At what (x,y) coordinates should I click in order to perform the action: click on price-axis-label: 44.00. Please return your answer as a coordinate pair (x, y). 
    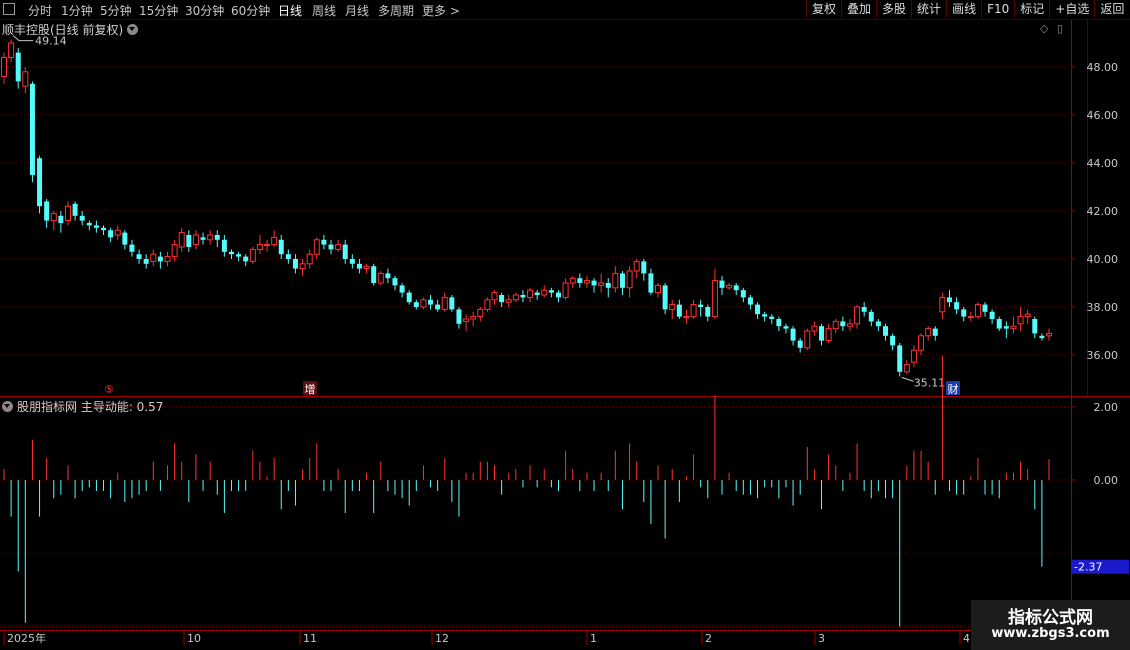
    Looking at the image, I should click on (1103, 163).